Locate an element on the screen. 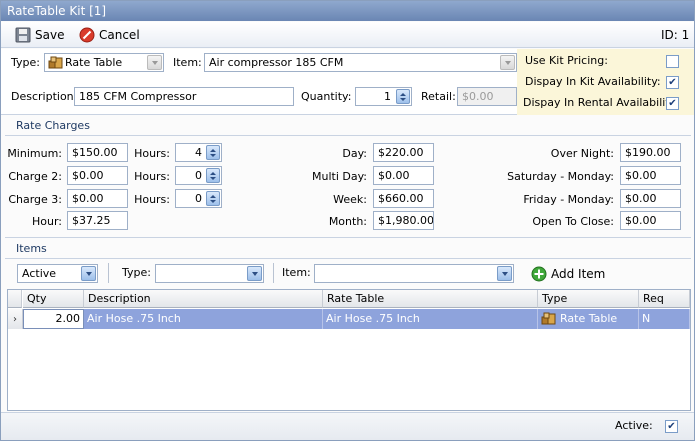  charge2-field: $0.00 is located at coordinates (97, 175).